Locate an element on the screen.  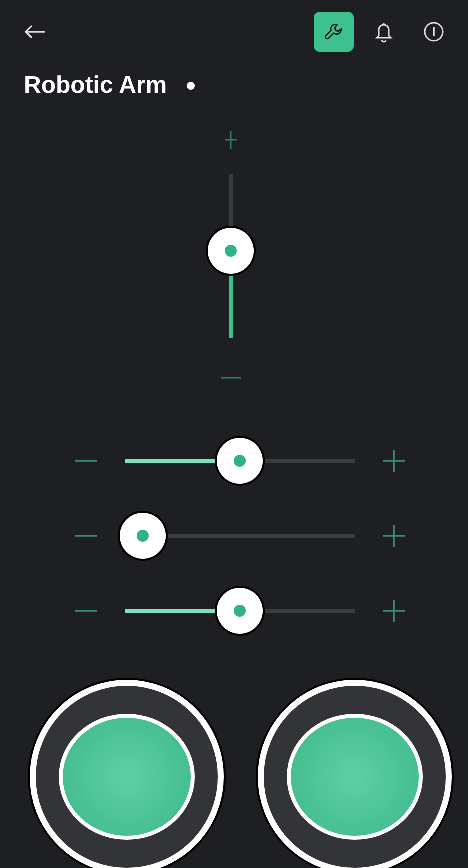
device-title: Robotic Arm is located at coordinates (96, 86).